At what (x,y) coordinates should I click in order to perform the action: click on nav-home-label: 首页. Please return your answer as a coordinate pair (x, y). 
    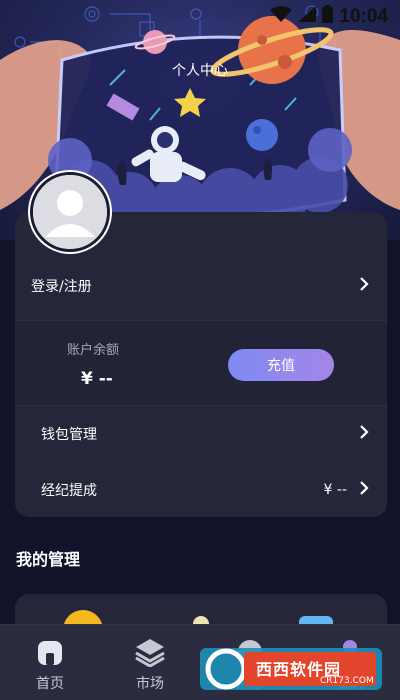
    Looking at the image, I should click on (50, 684).